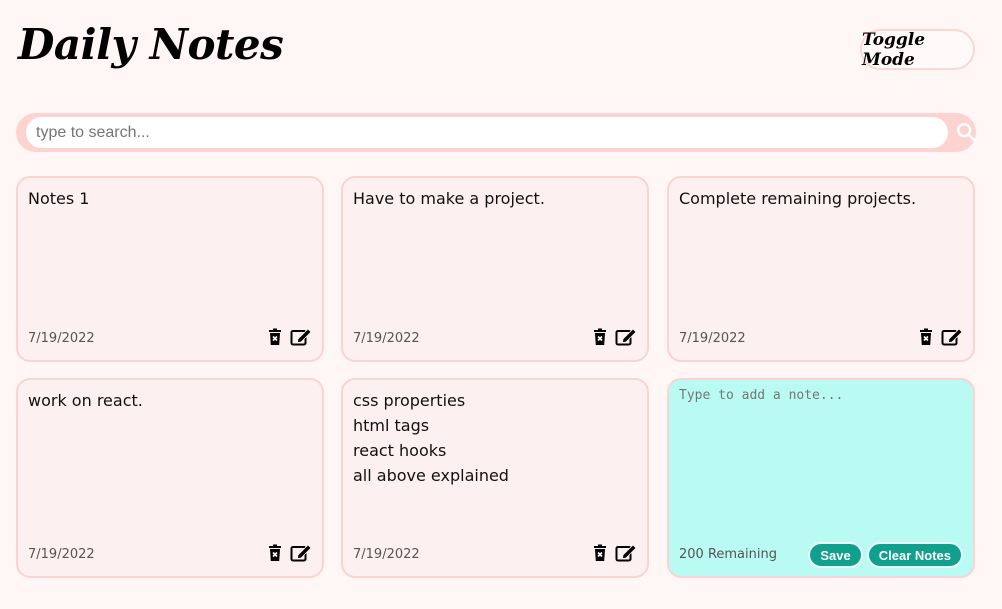  What do you see at coordinates (821, 458) in the screenshot?
I see `new-note-textarea` at bounding box center [821, 458].